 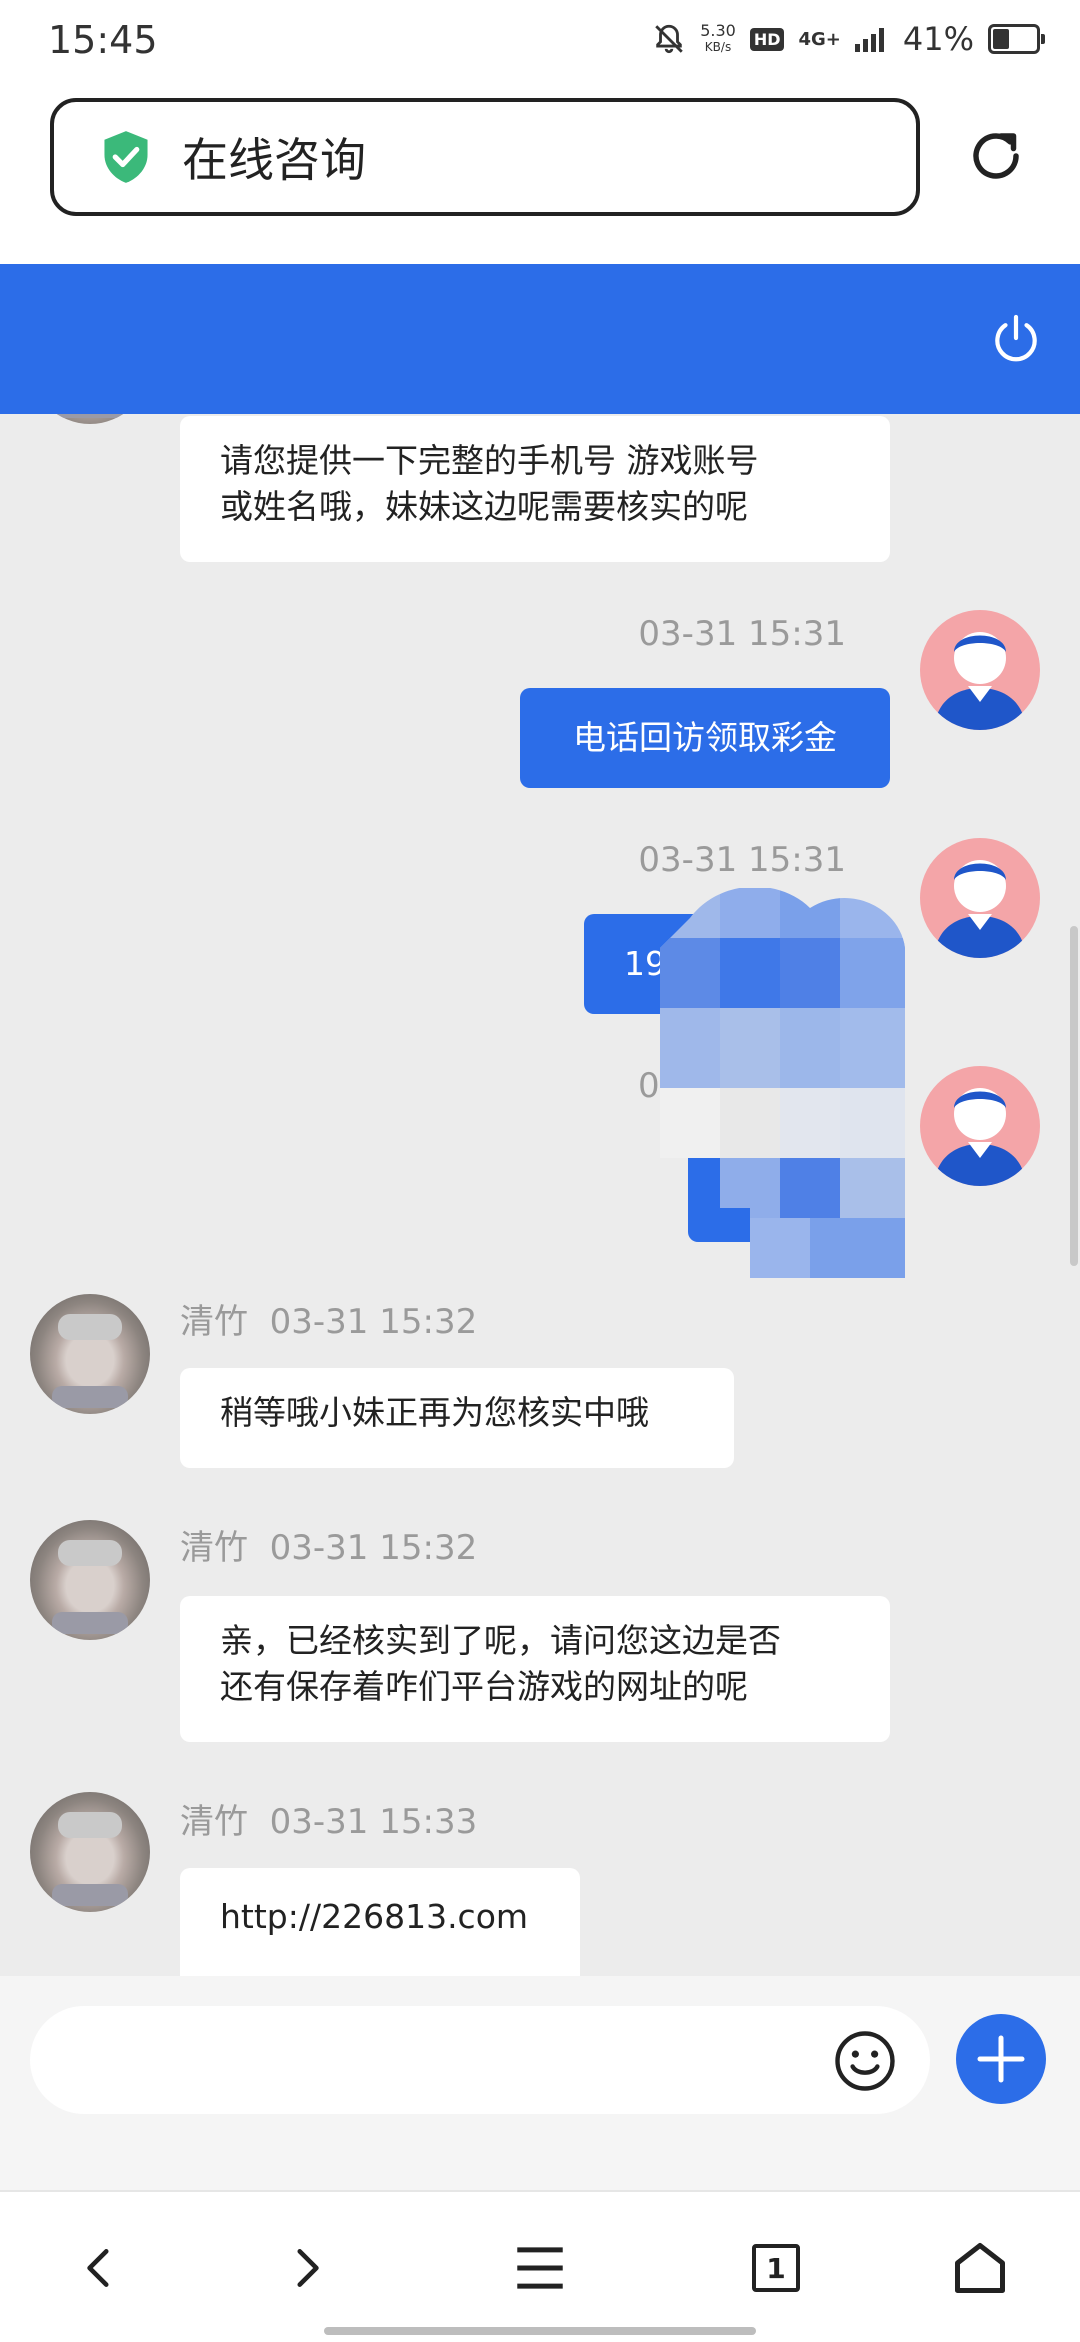 What do you see at coordinates (782, 1083) in the screenshot?
I see `privacy-mosaic` at bounding box center [782, 1083].